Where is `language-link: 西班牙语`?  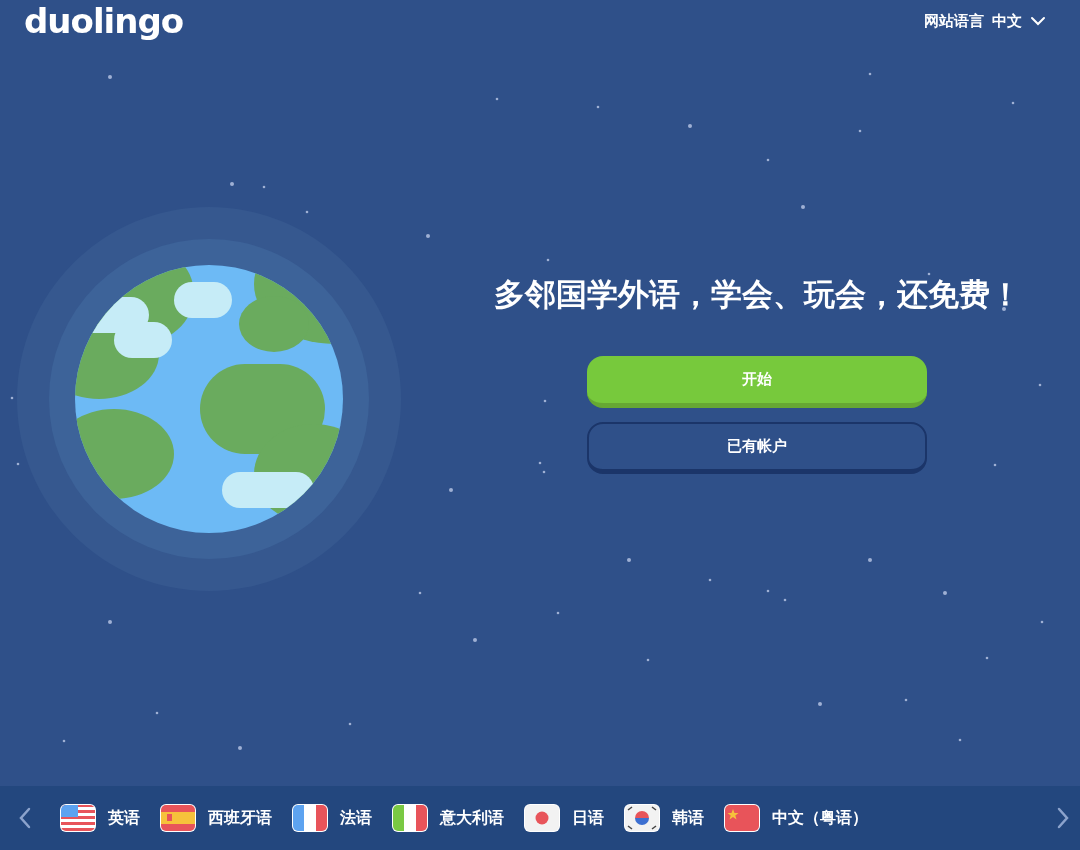 language-link: 西班牙语 is located at coordinates (240, 818).